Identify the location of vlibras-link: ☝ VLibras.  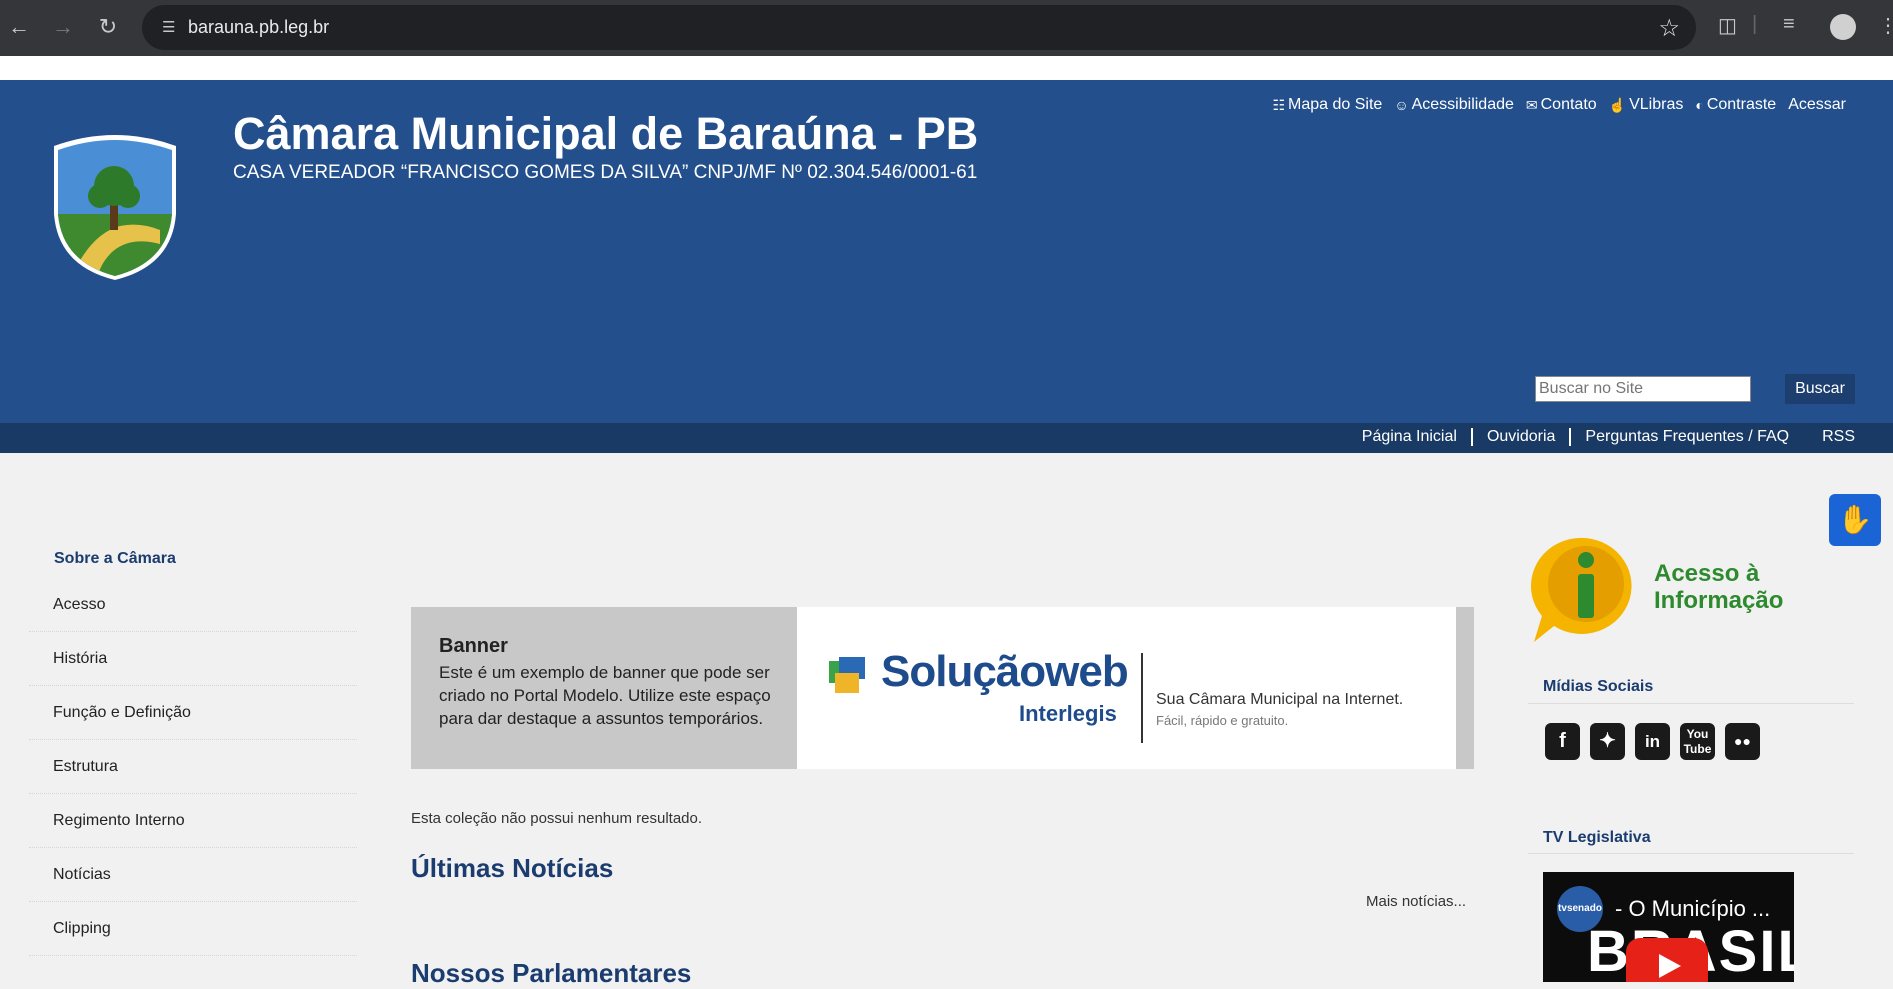
(1646, 105).